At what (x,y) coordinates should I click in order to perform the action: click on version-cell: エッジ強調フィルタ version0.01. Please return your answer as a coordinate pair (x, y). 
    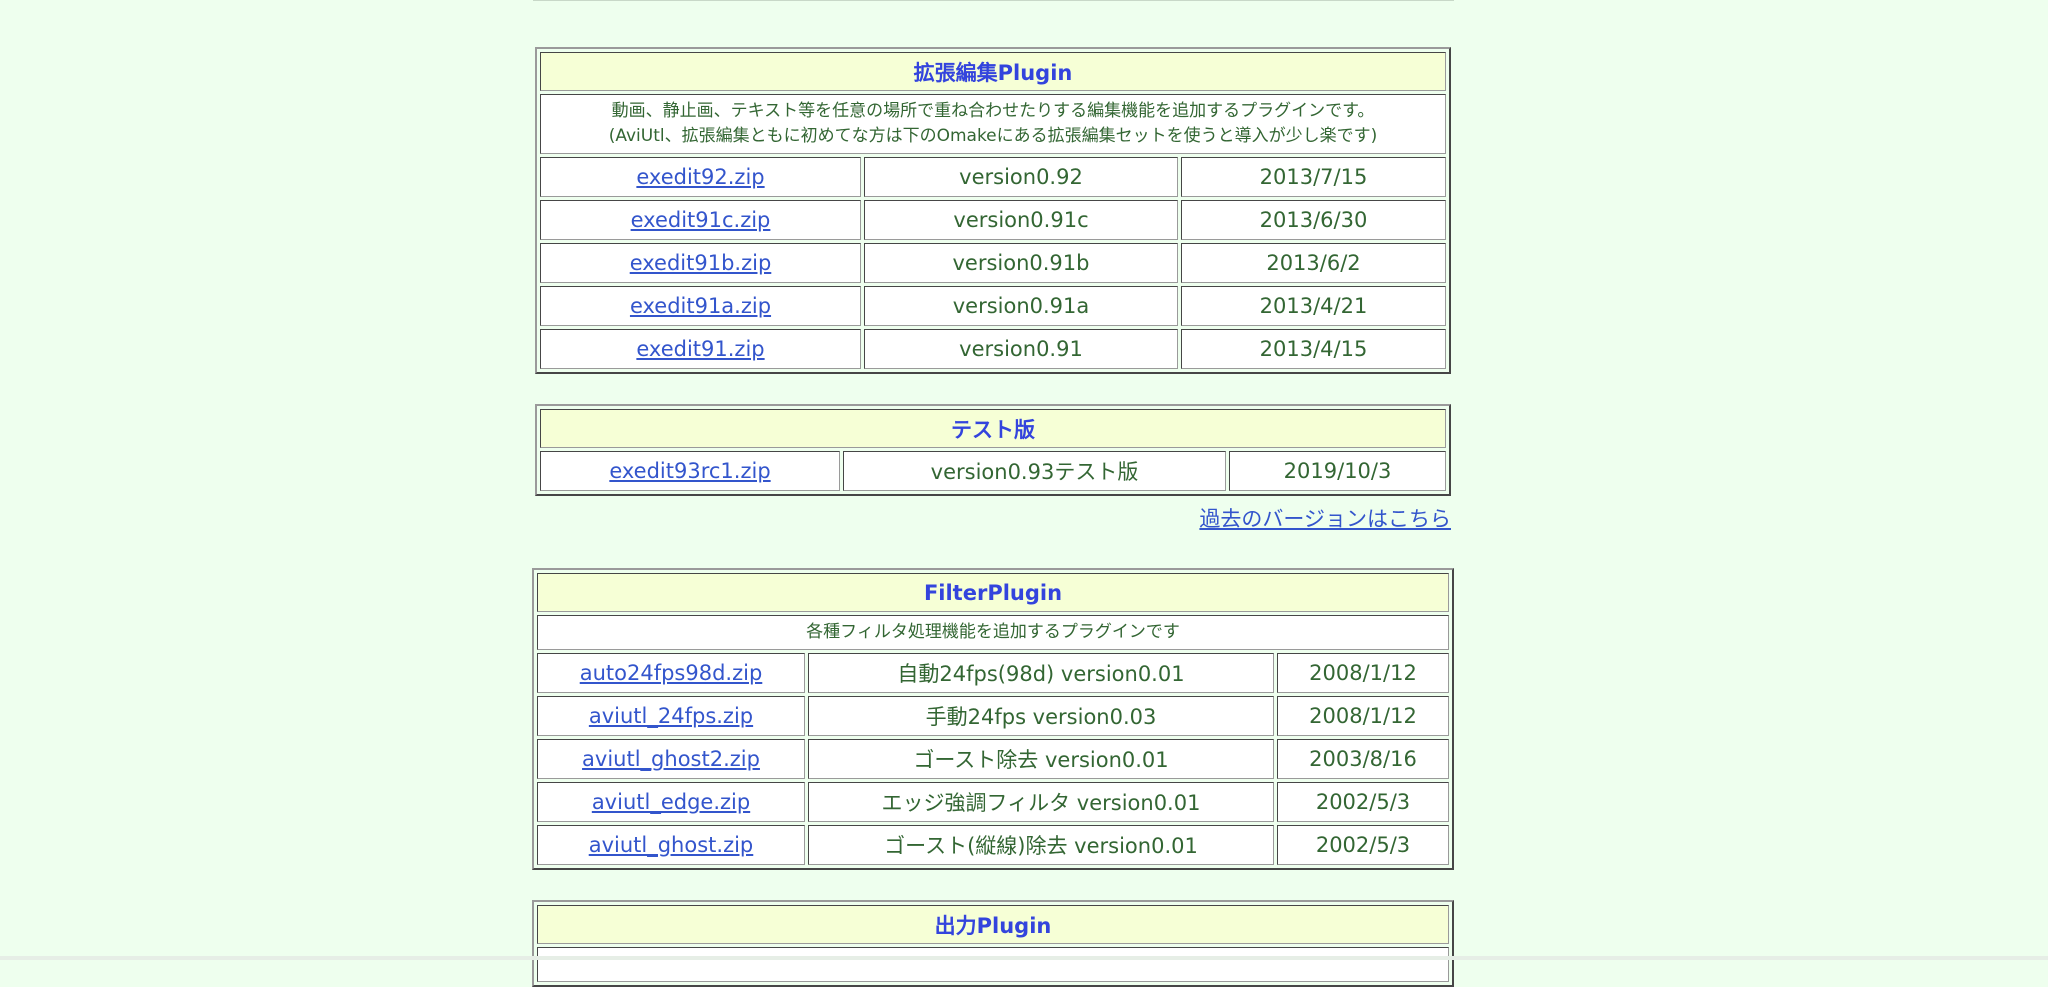
    Looking at the image, I should click on (1041, 802).